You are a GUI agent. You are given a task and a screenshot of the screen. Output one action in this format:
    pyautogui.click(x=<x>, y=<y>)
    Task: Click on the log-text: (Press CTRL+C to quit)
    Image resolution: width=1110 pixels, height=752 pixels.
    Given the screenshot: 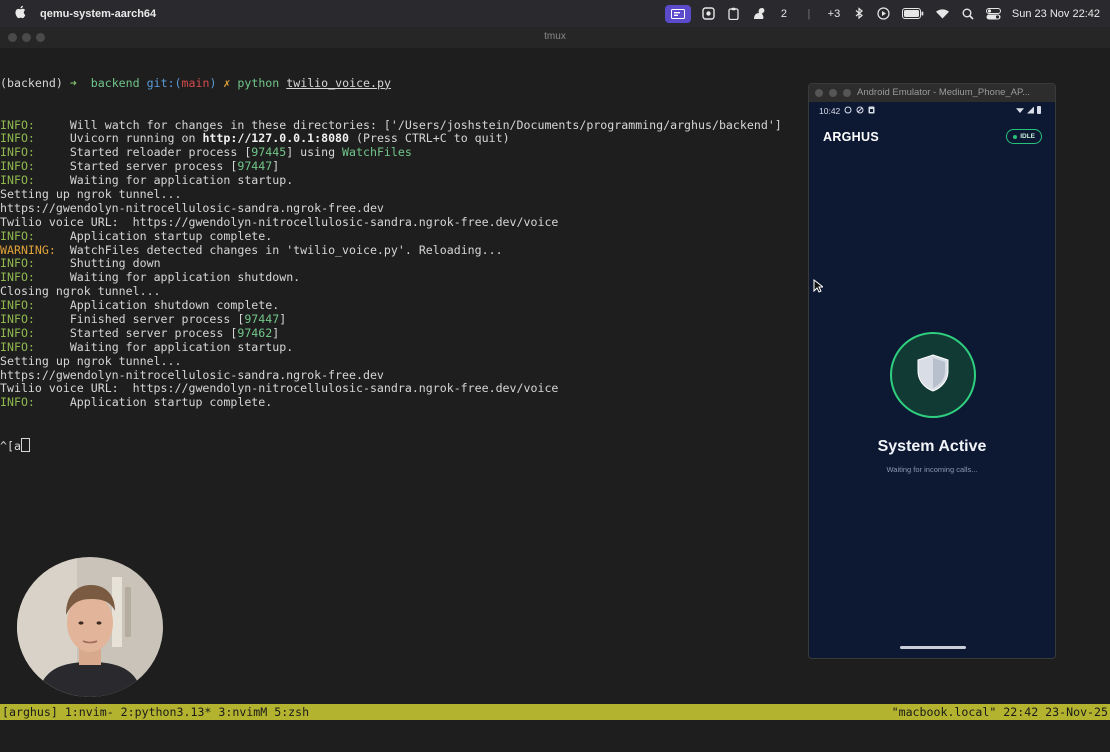 What is the action you would take?
    pyautogui.click(x=429, y=138)
    